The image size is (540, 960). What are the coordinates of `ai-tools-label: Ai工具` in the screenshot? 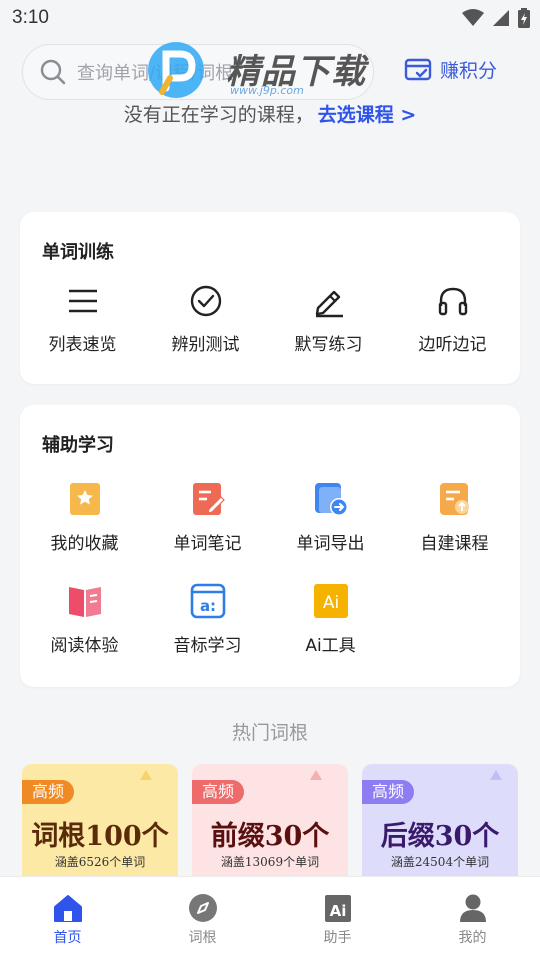 It's located at (330, 646).